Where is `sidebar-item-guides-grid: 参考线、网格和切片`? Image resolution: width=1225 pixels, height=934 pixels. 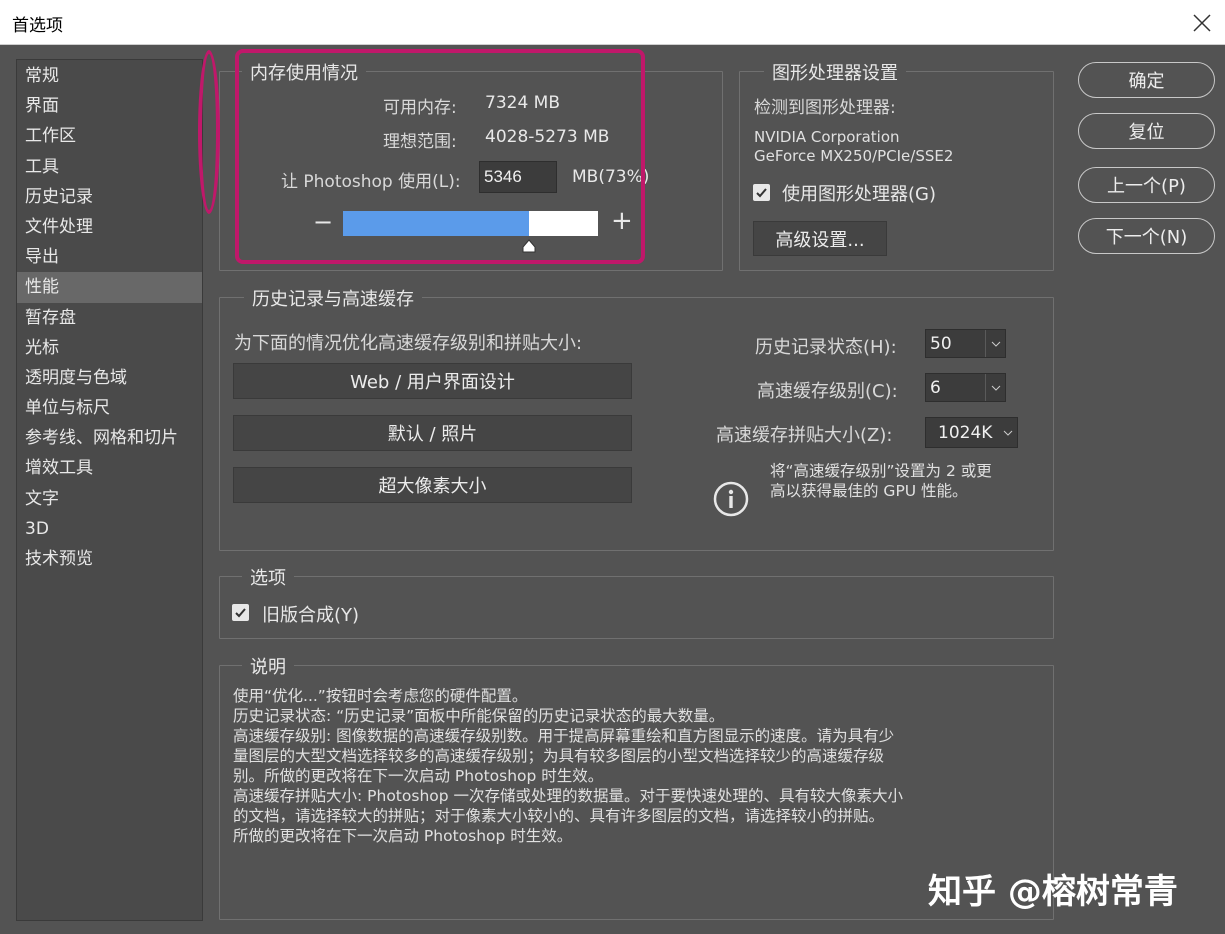
sidebar-item-guides-grid: 参考线、网格和切片 is located at coordinates (109, 438).